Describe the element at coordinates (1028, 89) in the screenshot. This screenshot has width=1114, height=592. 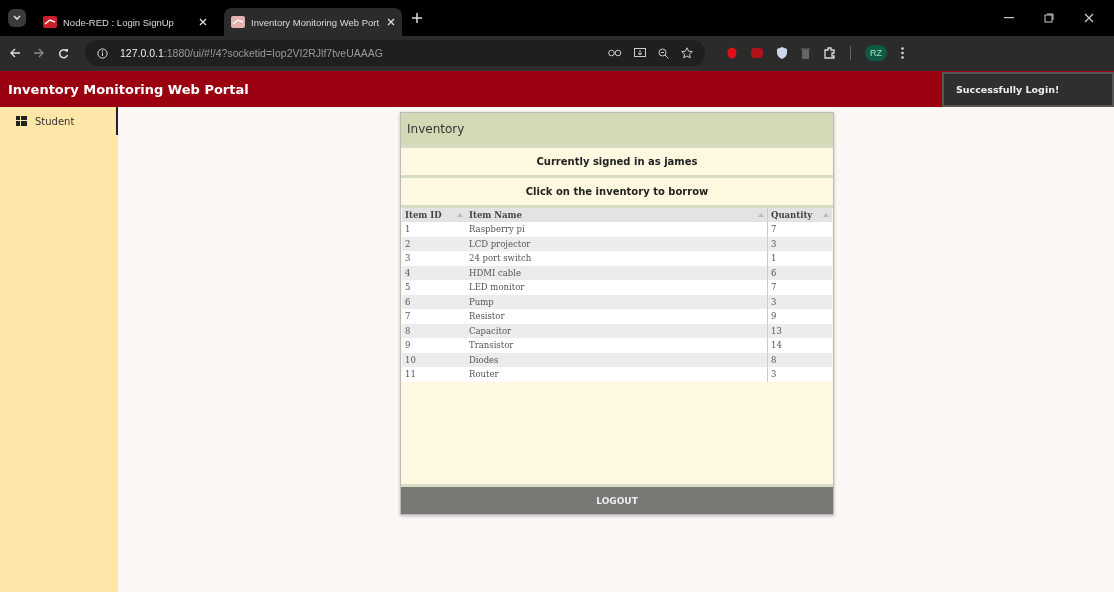
I see `toast-notification: Successfully Login!` at that location.